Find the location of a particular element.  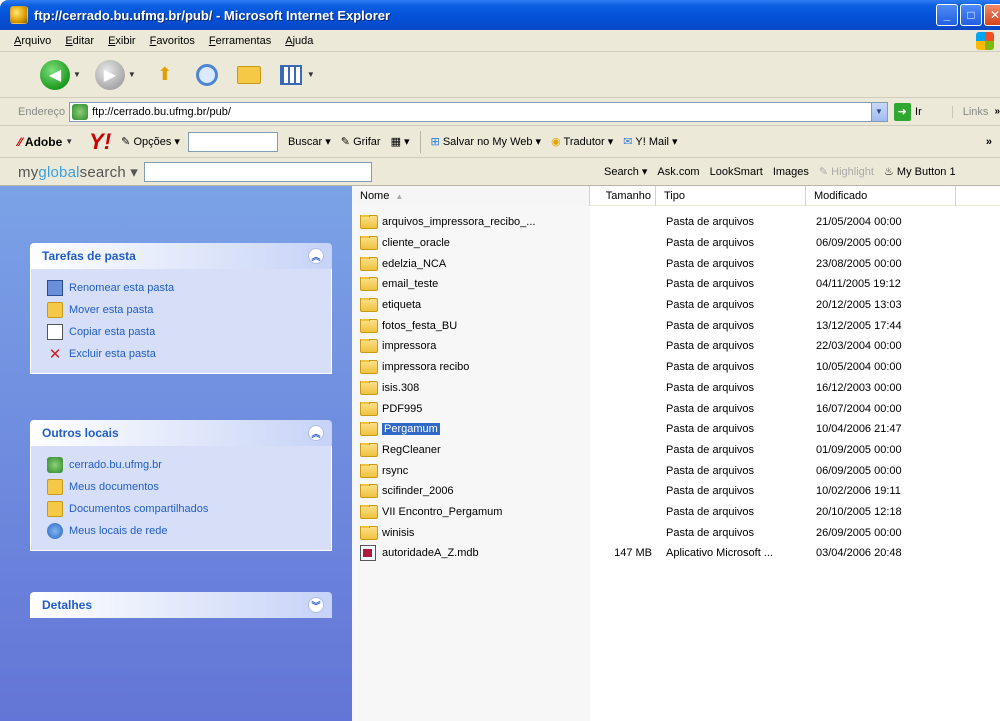

file-name-cell: fotos_festa_BU is located at coordinates (471, 325).